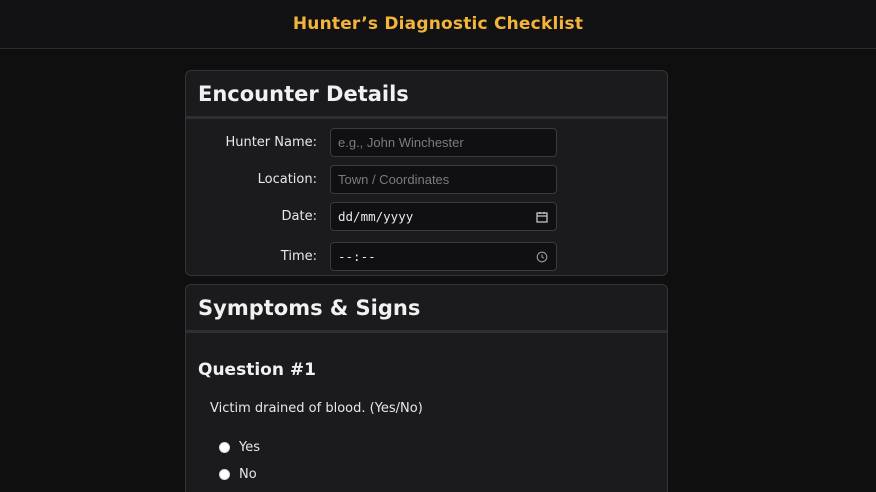 The image size is (876, 492). What do you see at coordinates (443, 256) in the screenshot?
I see `time-input: --:--` at bounding box center [443, 256].